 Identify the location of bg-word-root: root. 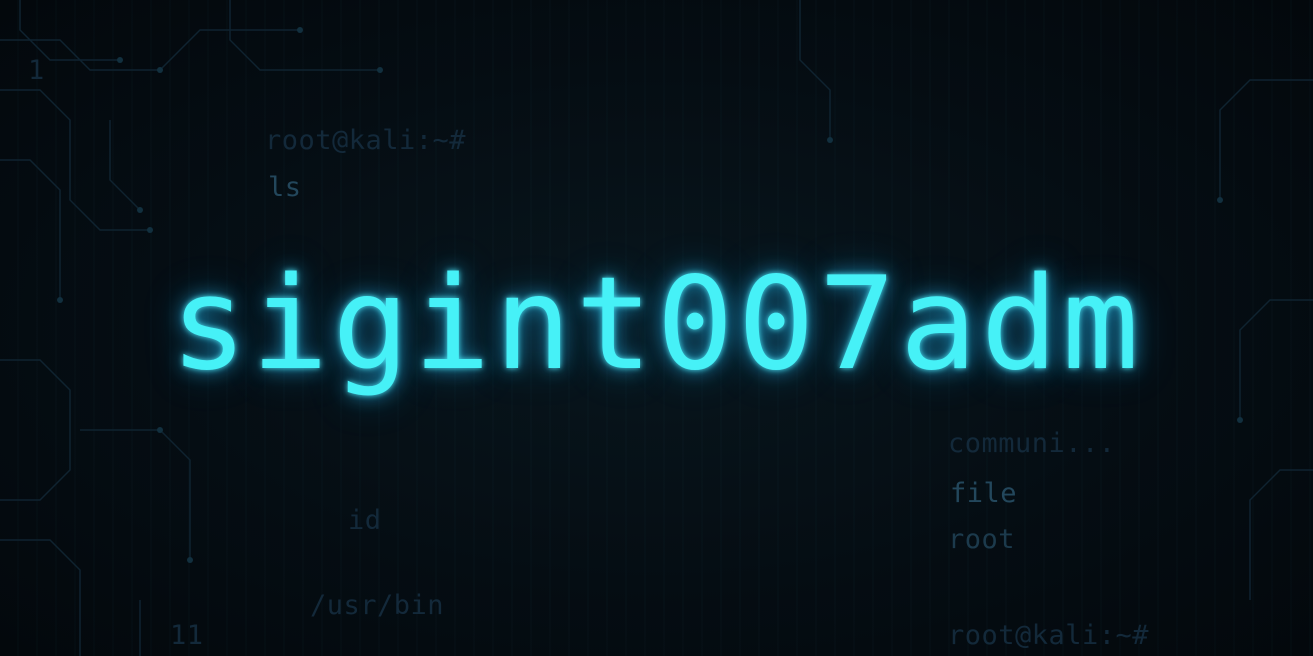
(982, 539).